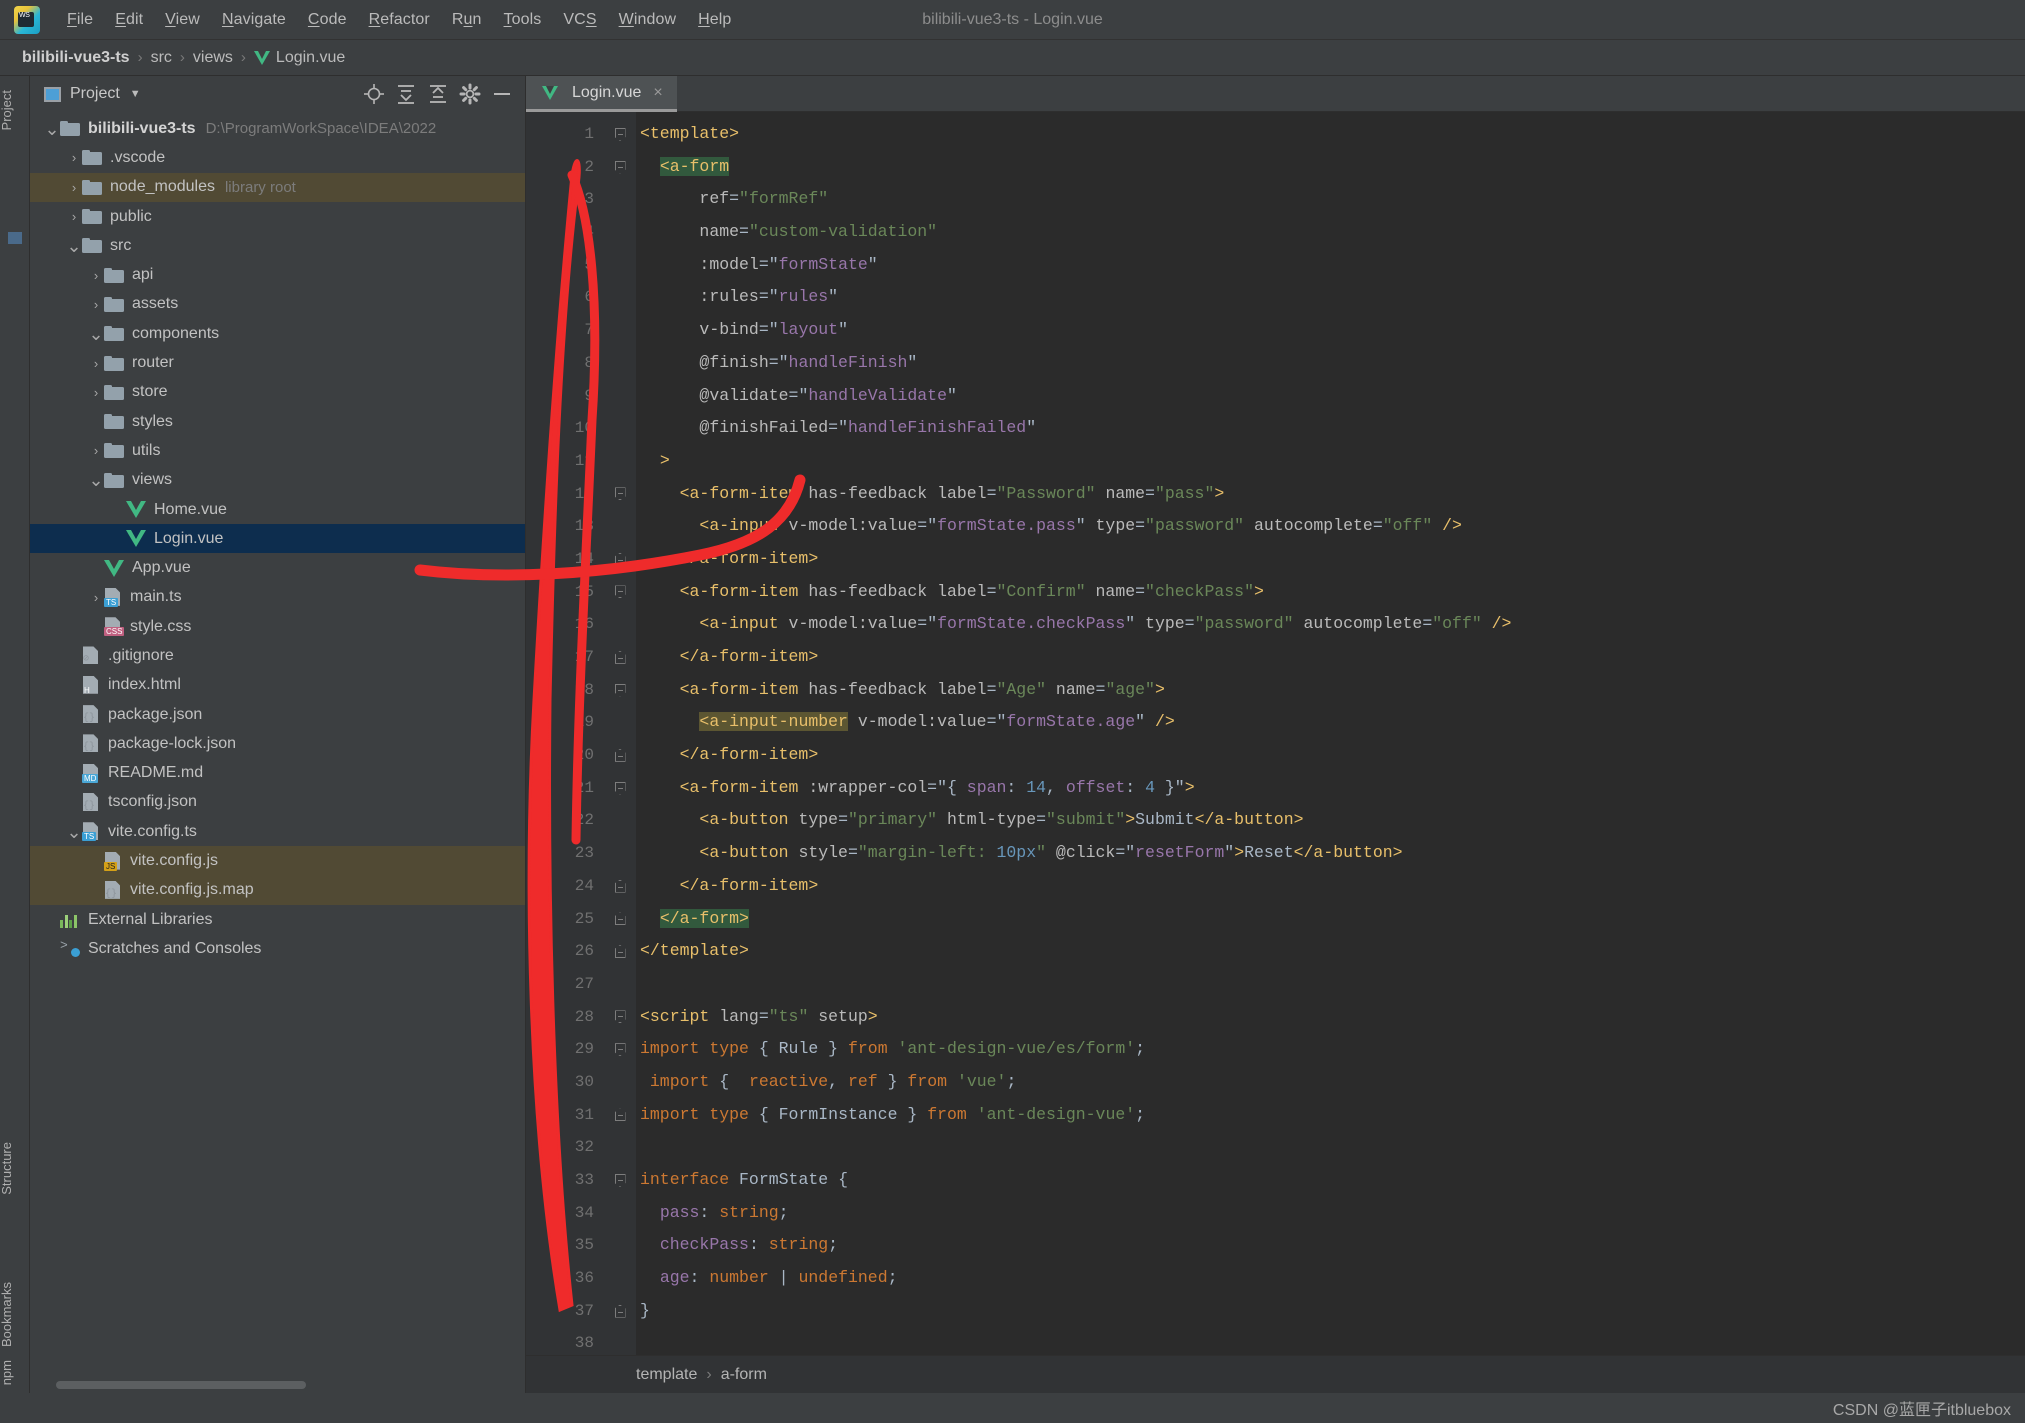 Image resolution: width=2025 pixels, height=1423 pixels. What do you see at coordinates (277, 304) in the screenshot?
I see `tree-item-assets: › assets` at bounding box center [277, 304].